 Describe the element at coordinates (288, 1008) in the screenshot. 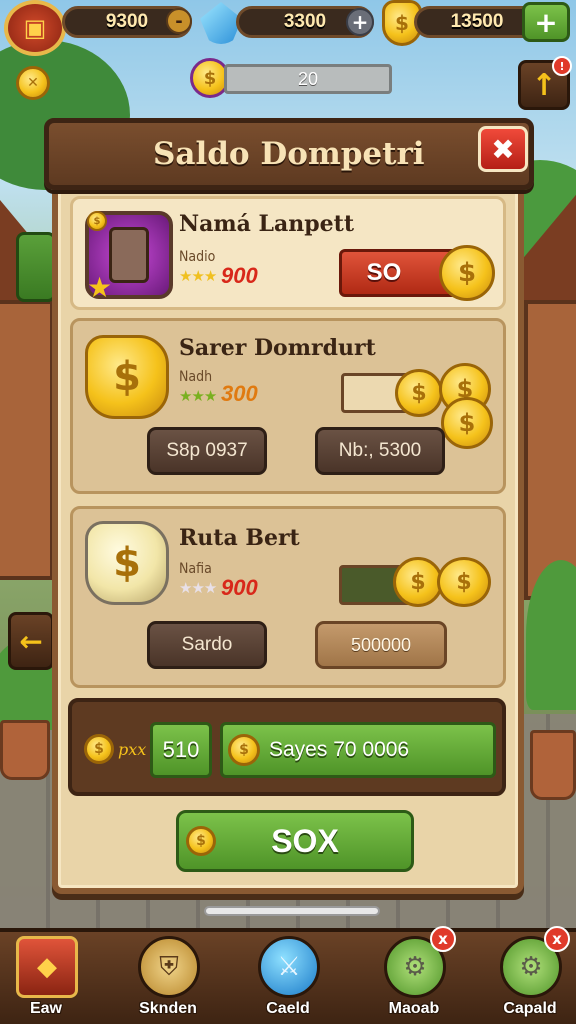

I see `nav-label-caeld: Caeld` at that location.